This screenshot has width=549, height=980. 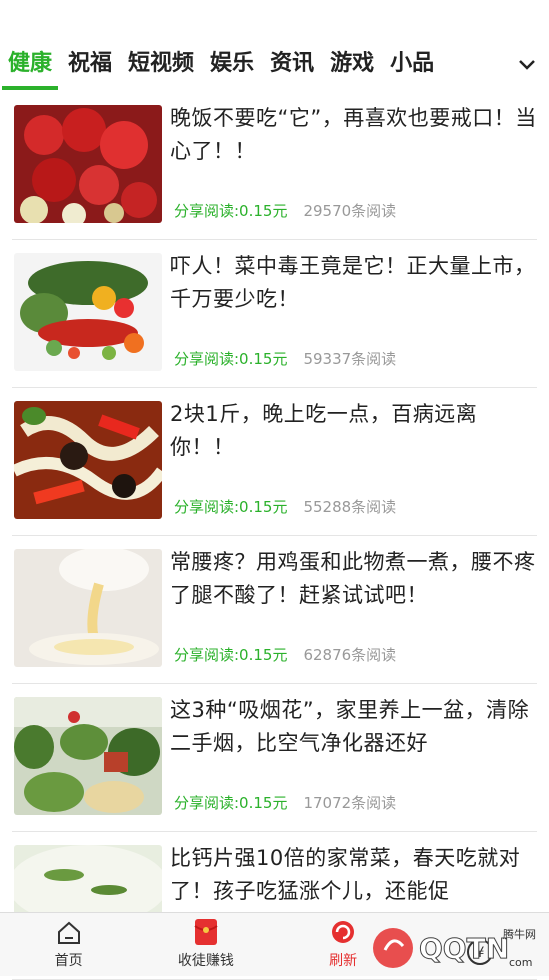 I want to click on tabbar-home-label: 首页, so click(x=69, y=960).